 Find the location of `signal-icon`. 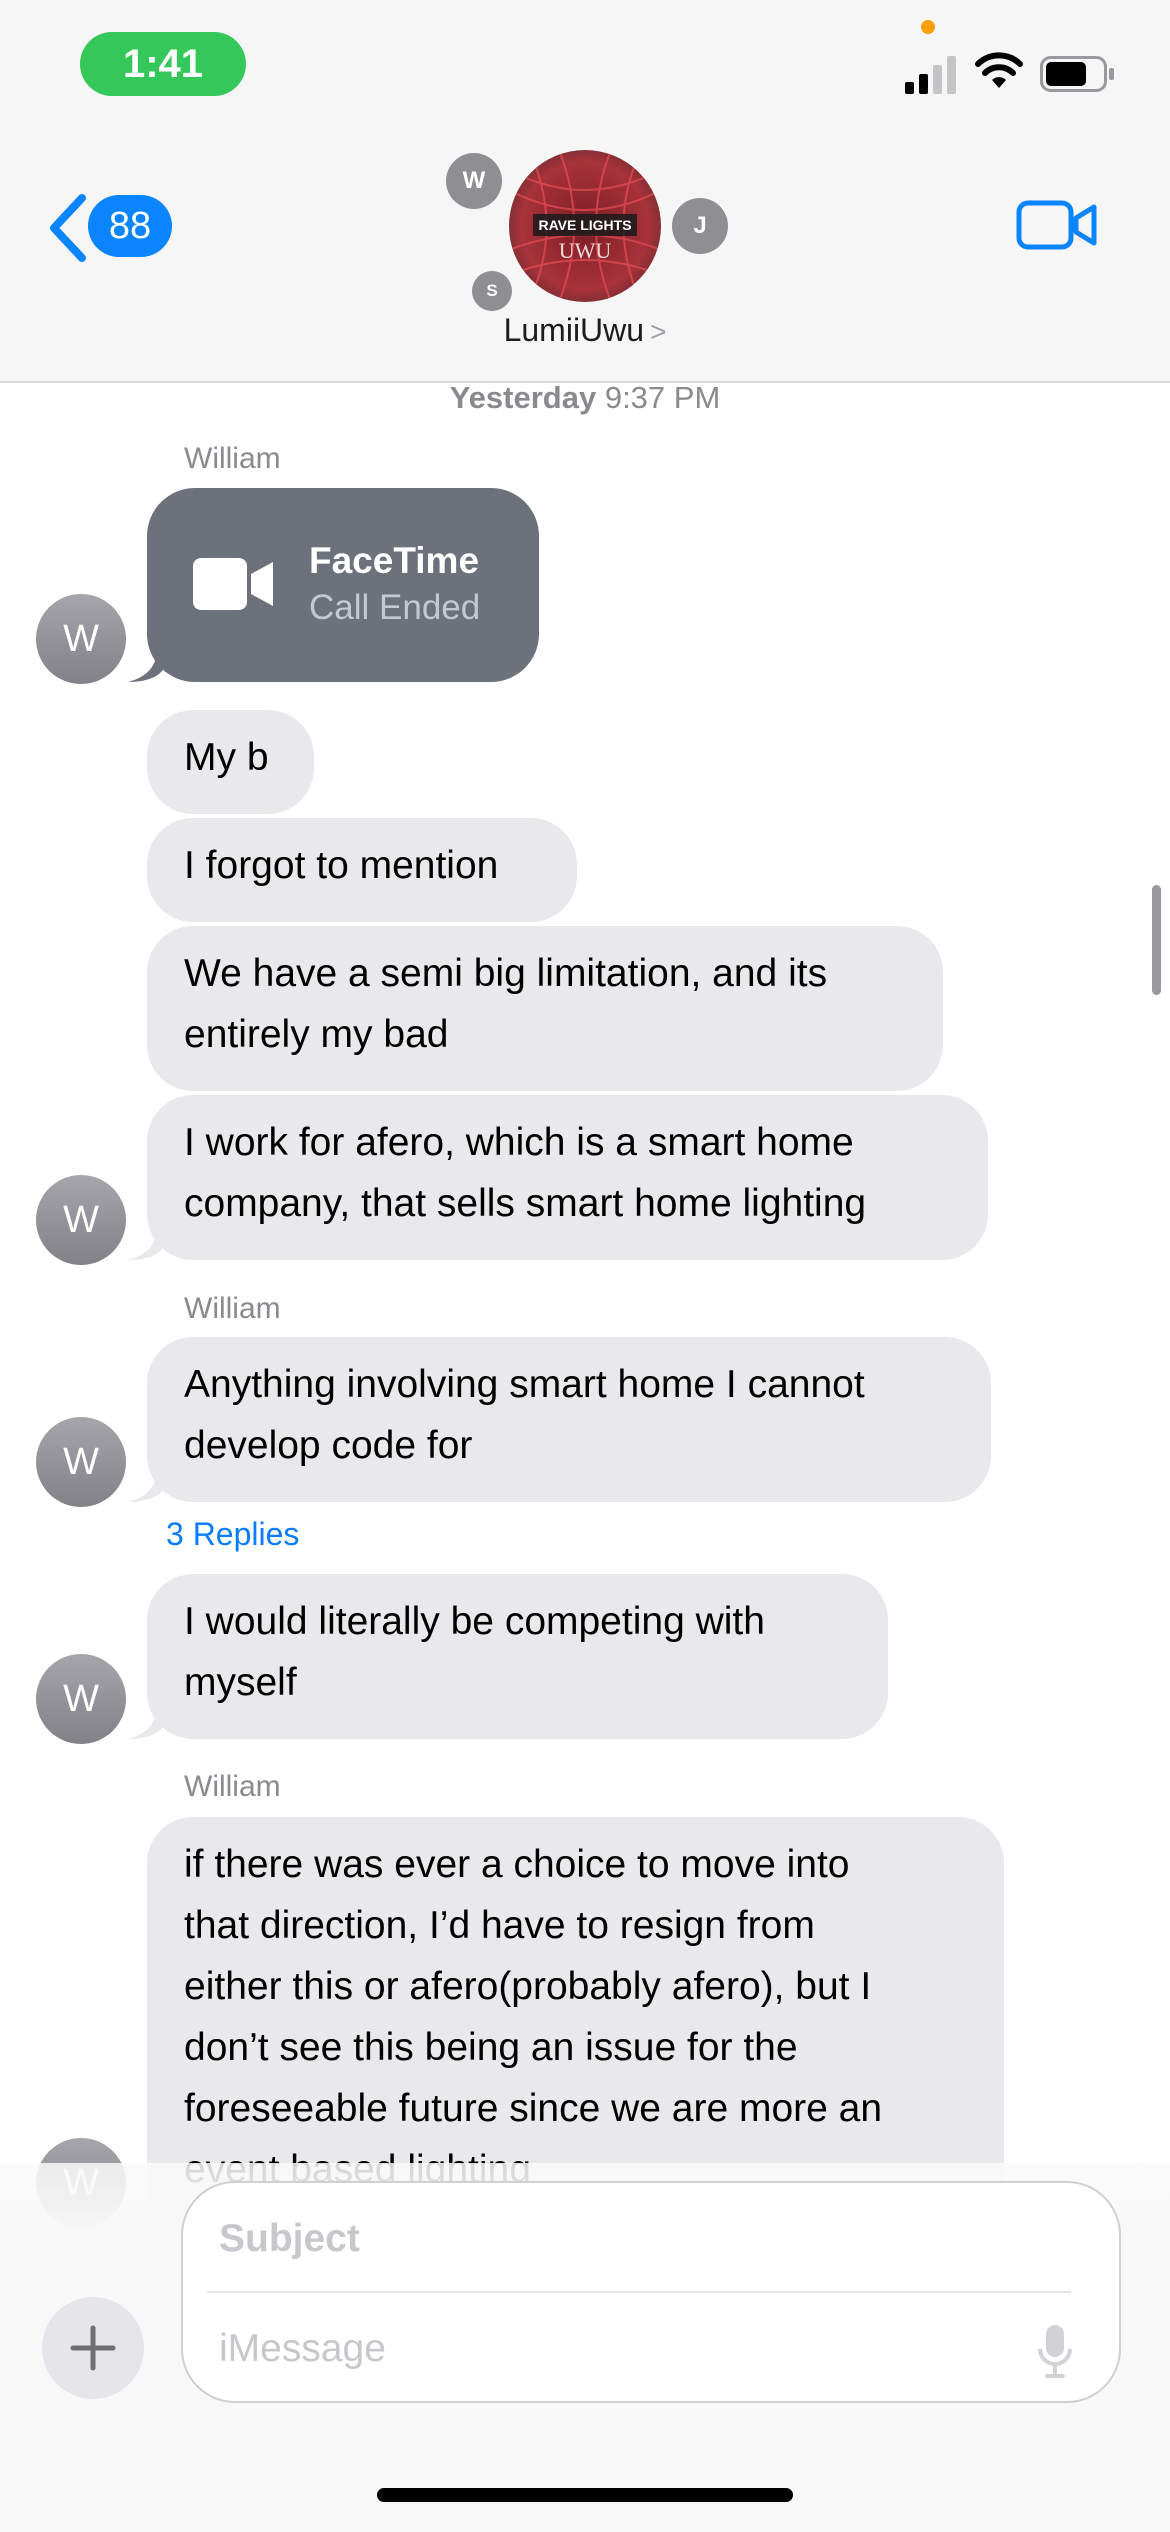

signal-icon is located at coordinates (930, 75).